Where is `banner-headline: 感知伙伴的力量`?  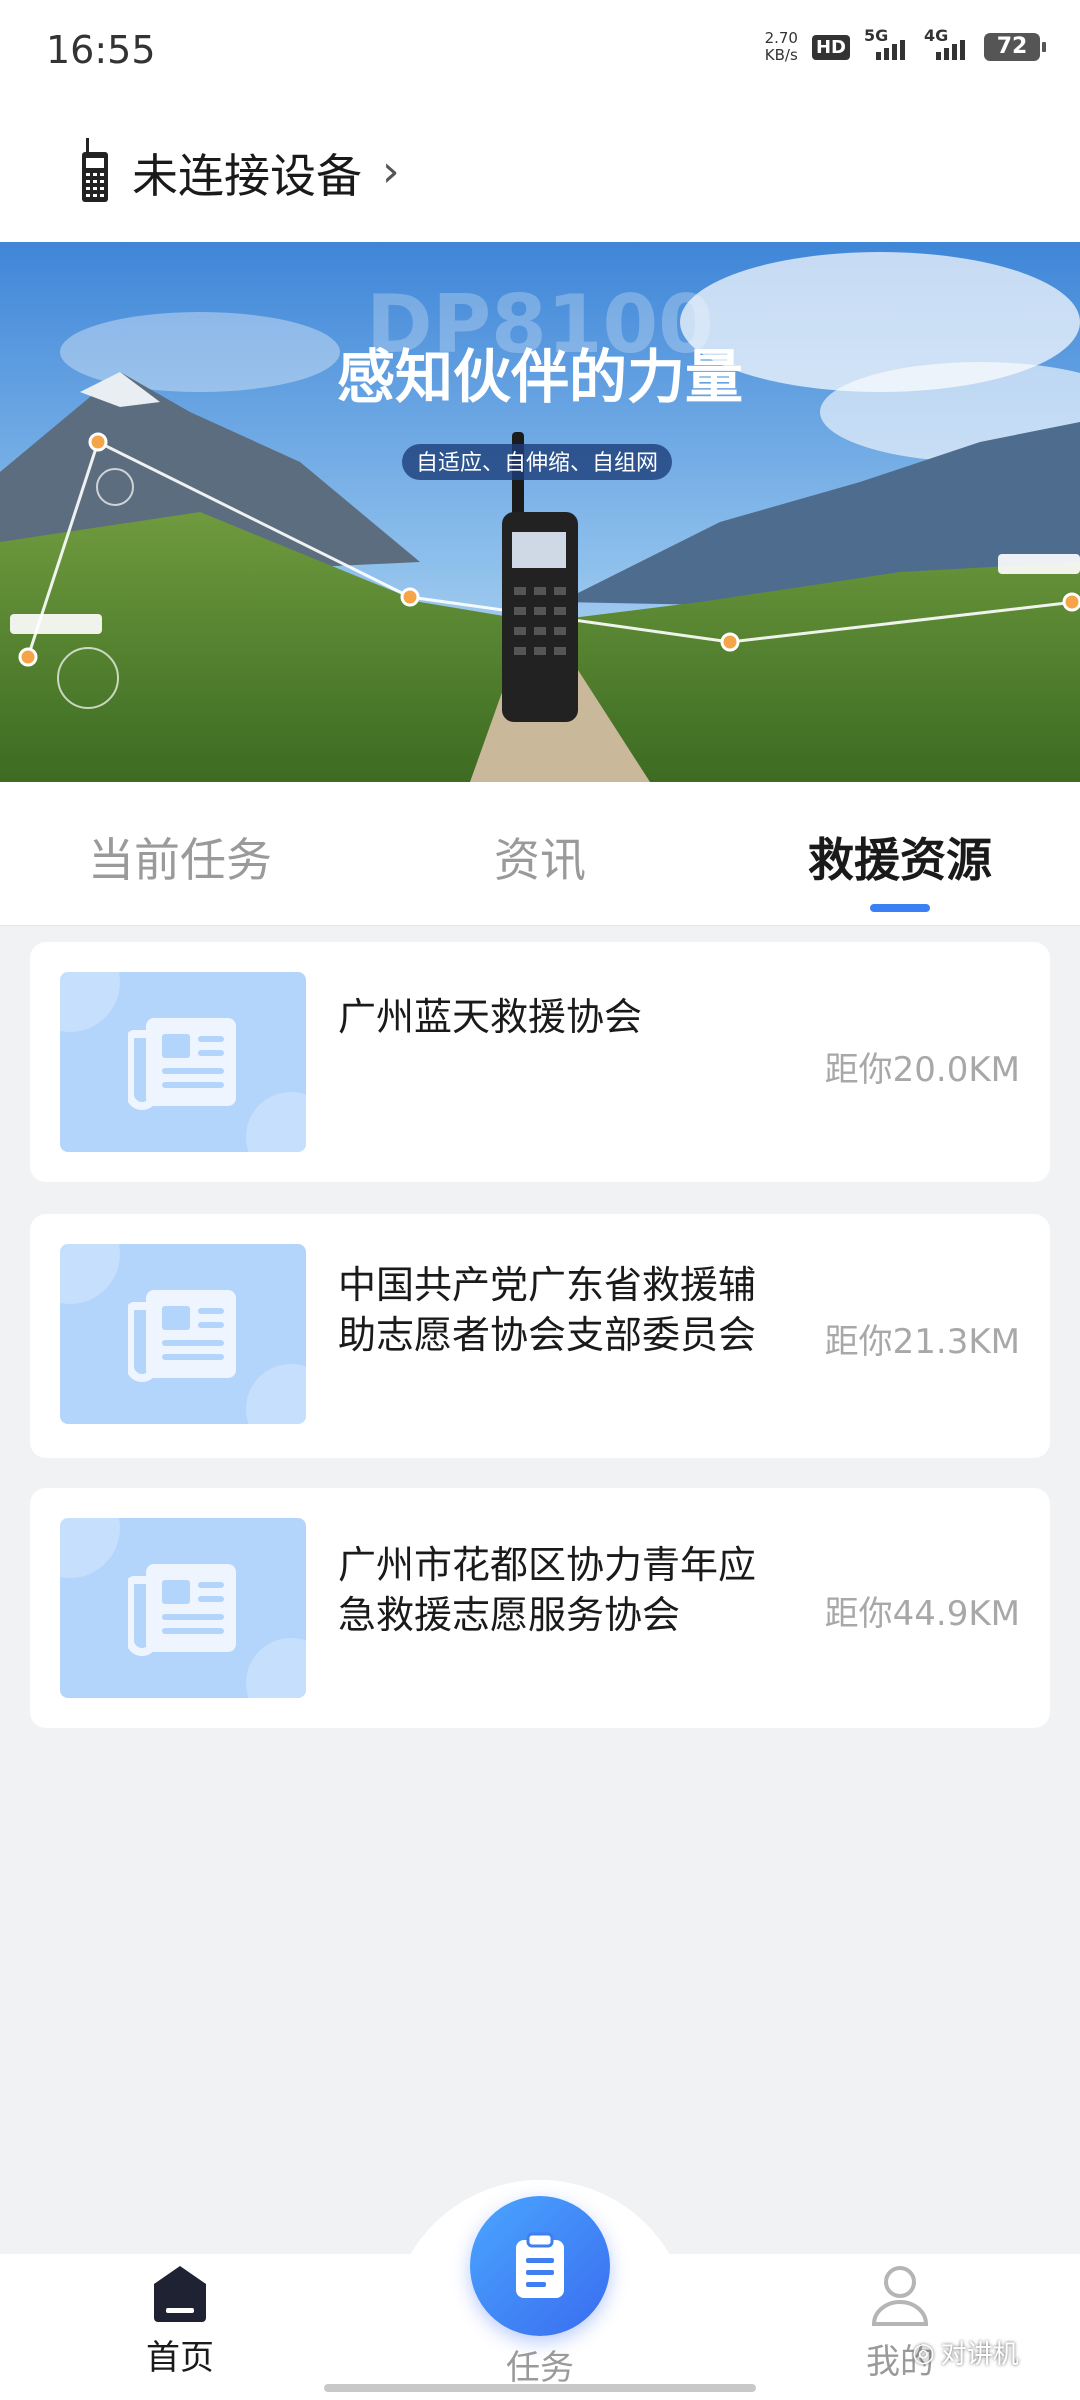
banner-headline: 感知伙伴的力量 is located at coordinates (540, 377).